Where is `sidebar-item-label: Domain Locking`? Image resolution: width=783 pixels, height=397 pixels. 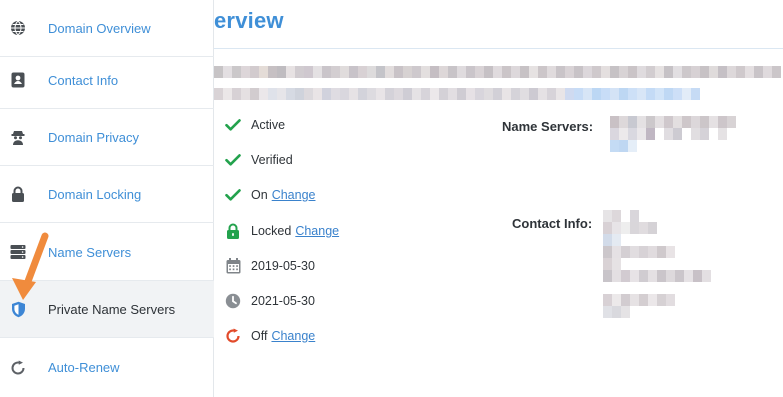
sidebar-item-label: Domain Locking is located at coordinates (95, 194).